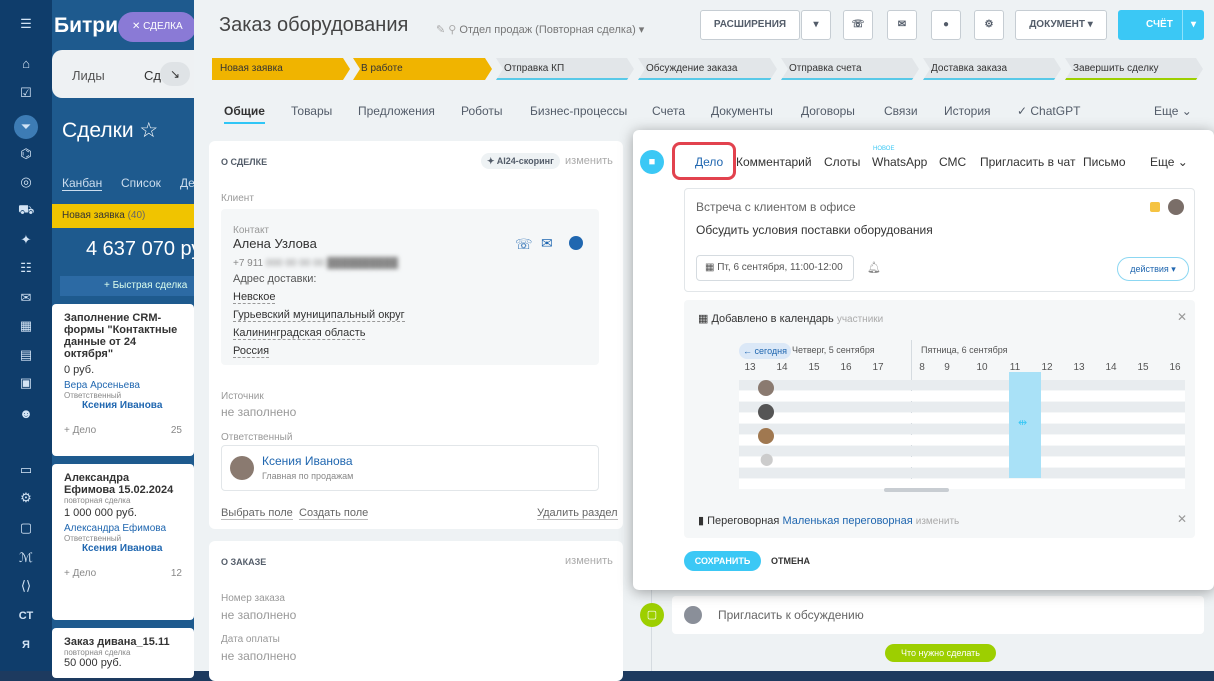 This screenshot has height=681, width=1214. What do you see at coordinates (257, 513) in the screenshot?
I see `choose-field-link: Выбрать поле` at bounding box center [257, 513].